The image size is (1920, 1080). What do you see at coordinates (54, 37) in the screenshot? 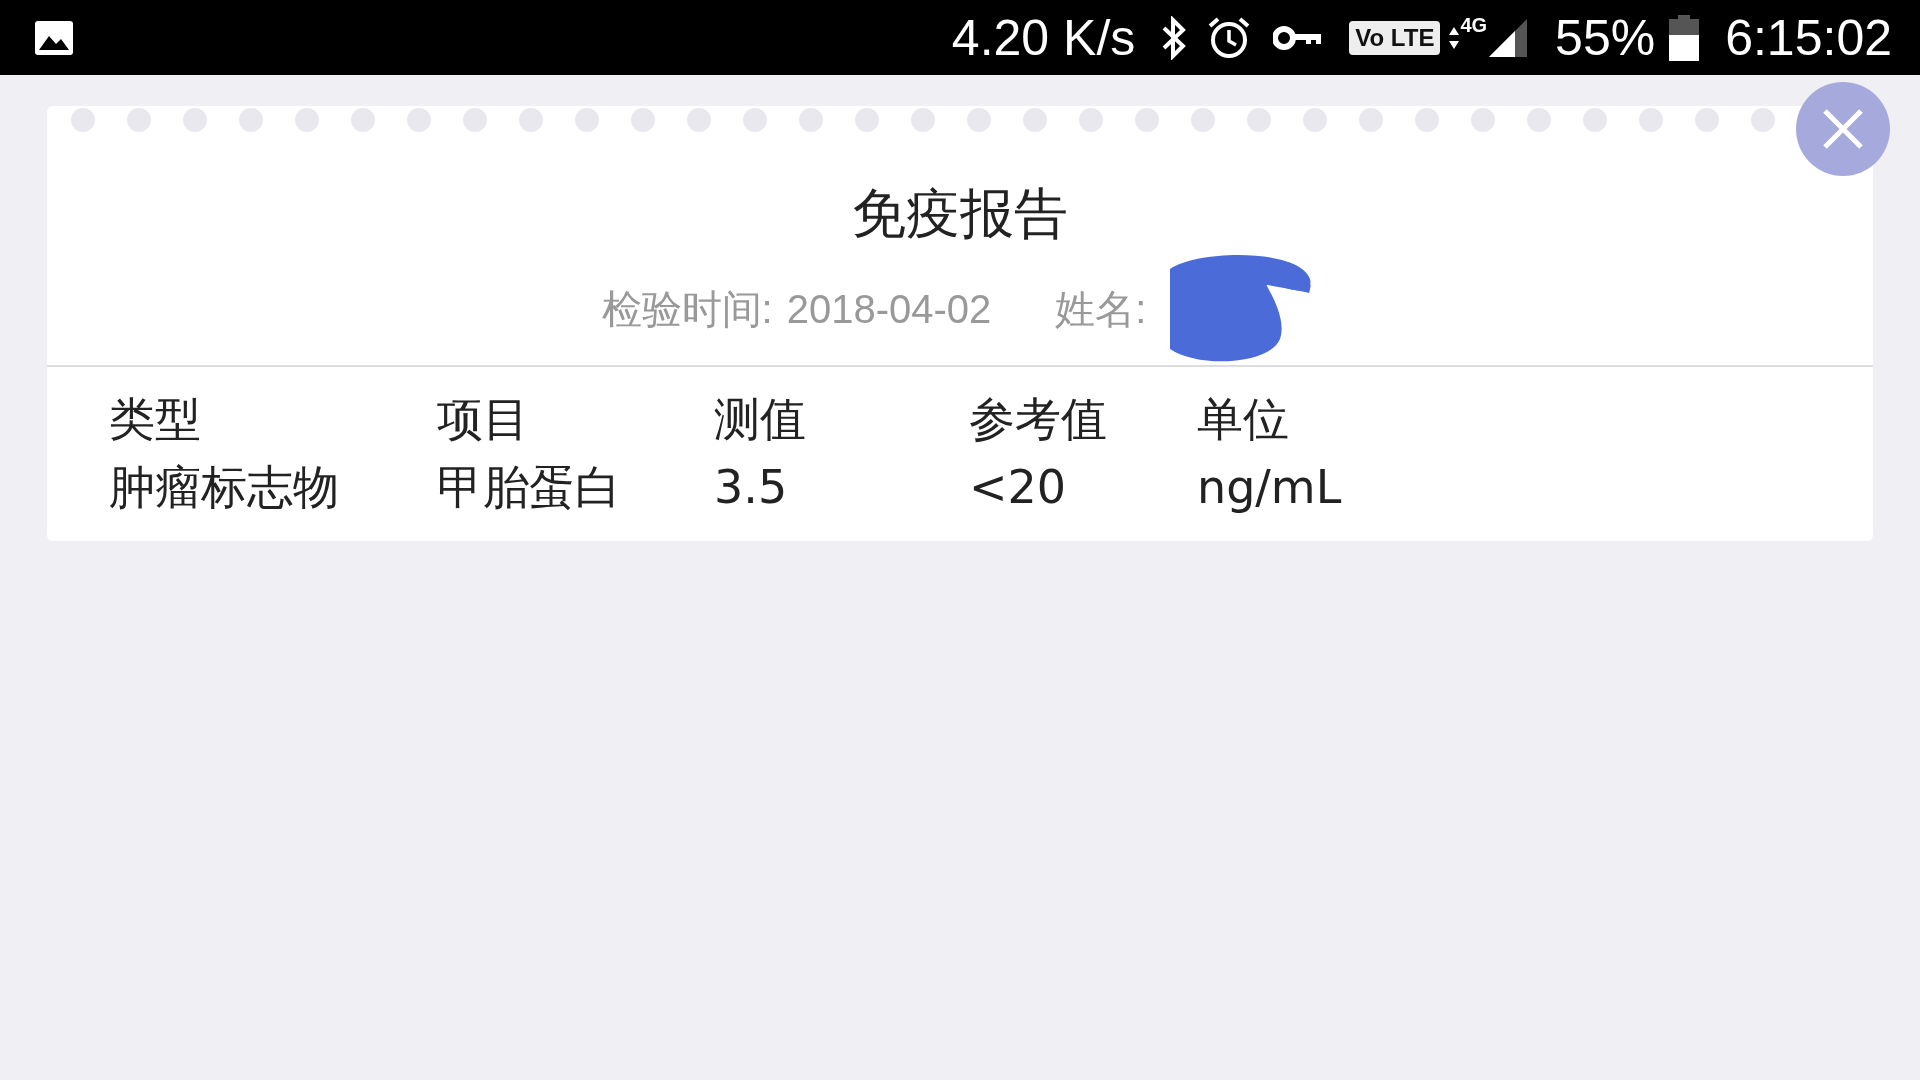
I see `image-icon` at bounding box center [54, 37].